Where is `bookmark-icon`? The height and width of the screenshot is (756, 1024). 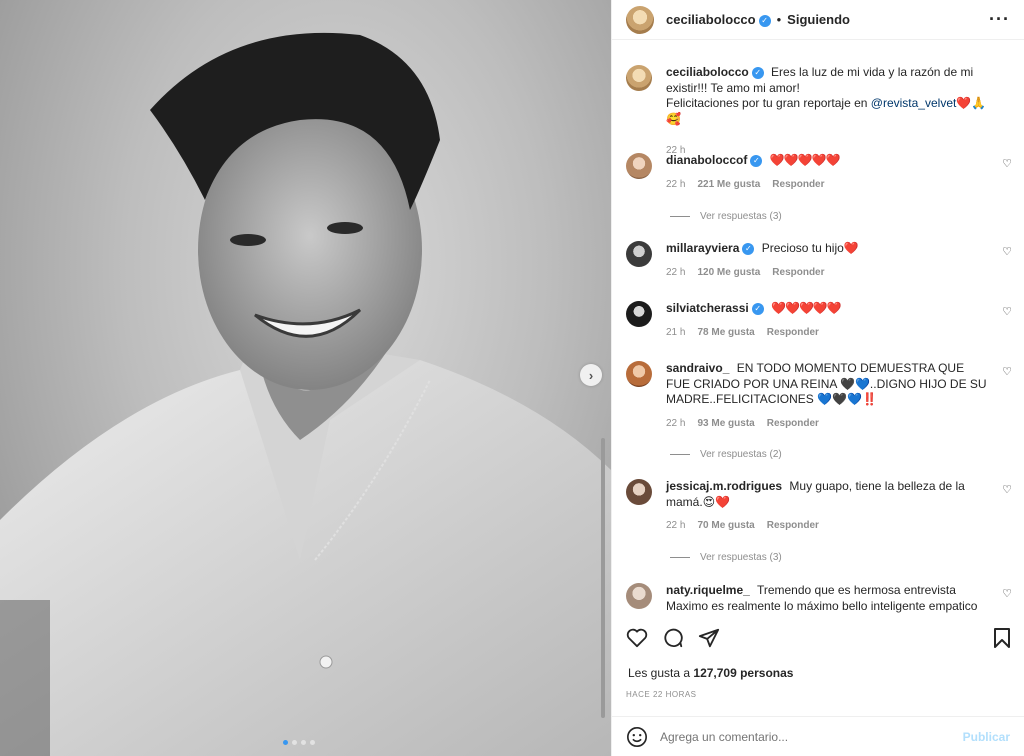 bookmark-icon is located at coordinates (1002, 638).